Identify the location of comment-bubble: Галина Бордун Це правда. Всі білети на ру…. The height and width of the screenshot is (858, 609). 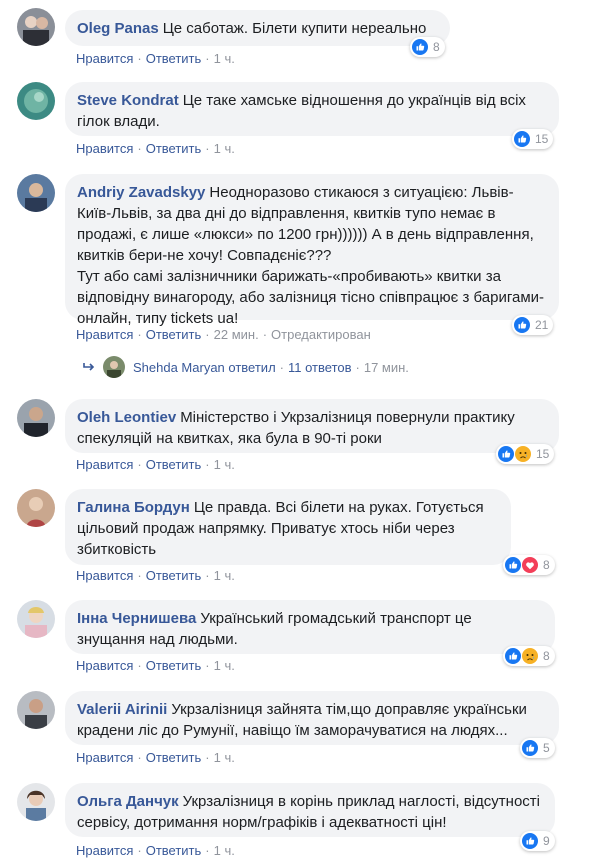
(288, 527).